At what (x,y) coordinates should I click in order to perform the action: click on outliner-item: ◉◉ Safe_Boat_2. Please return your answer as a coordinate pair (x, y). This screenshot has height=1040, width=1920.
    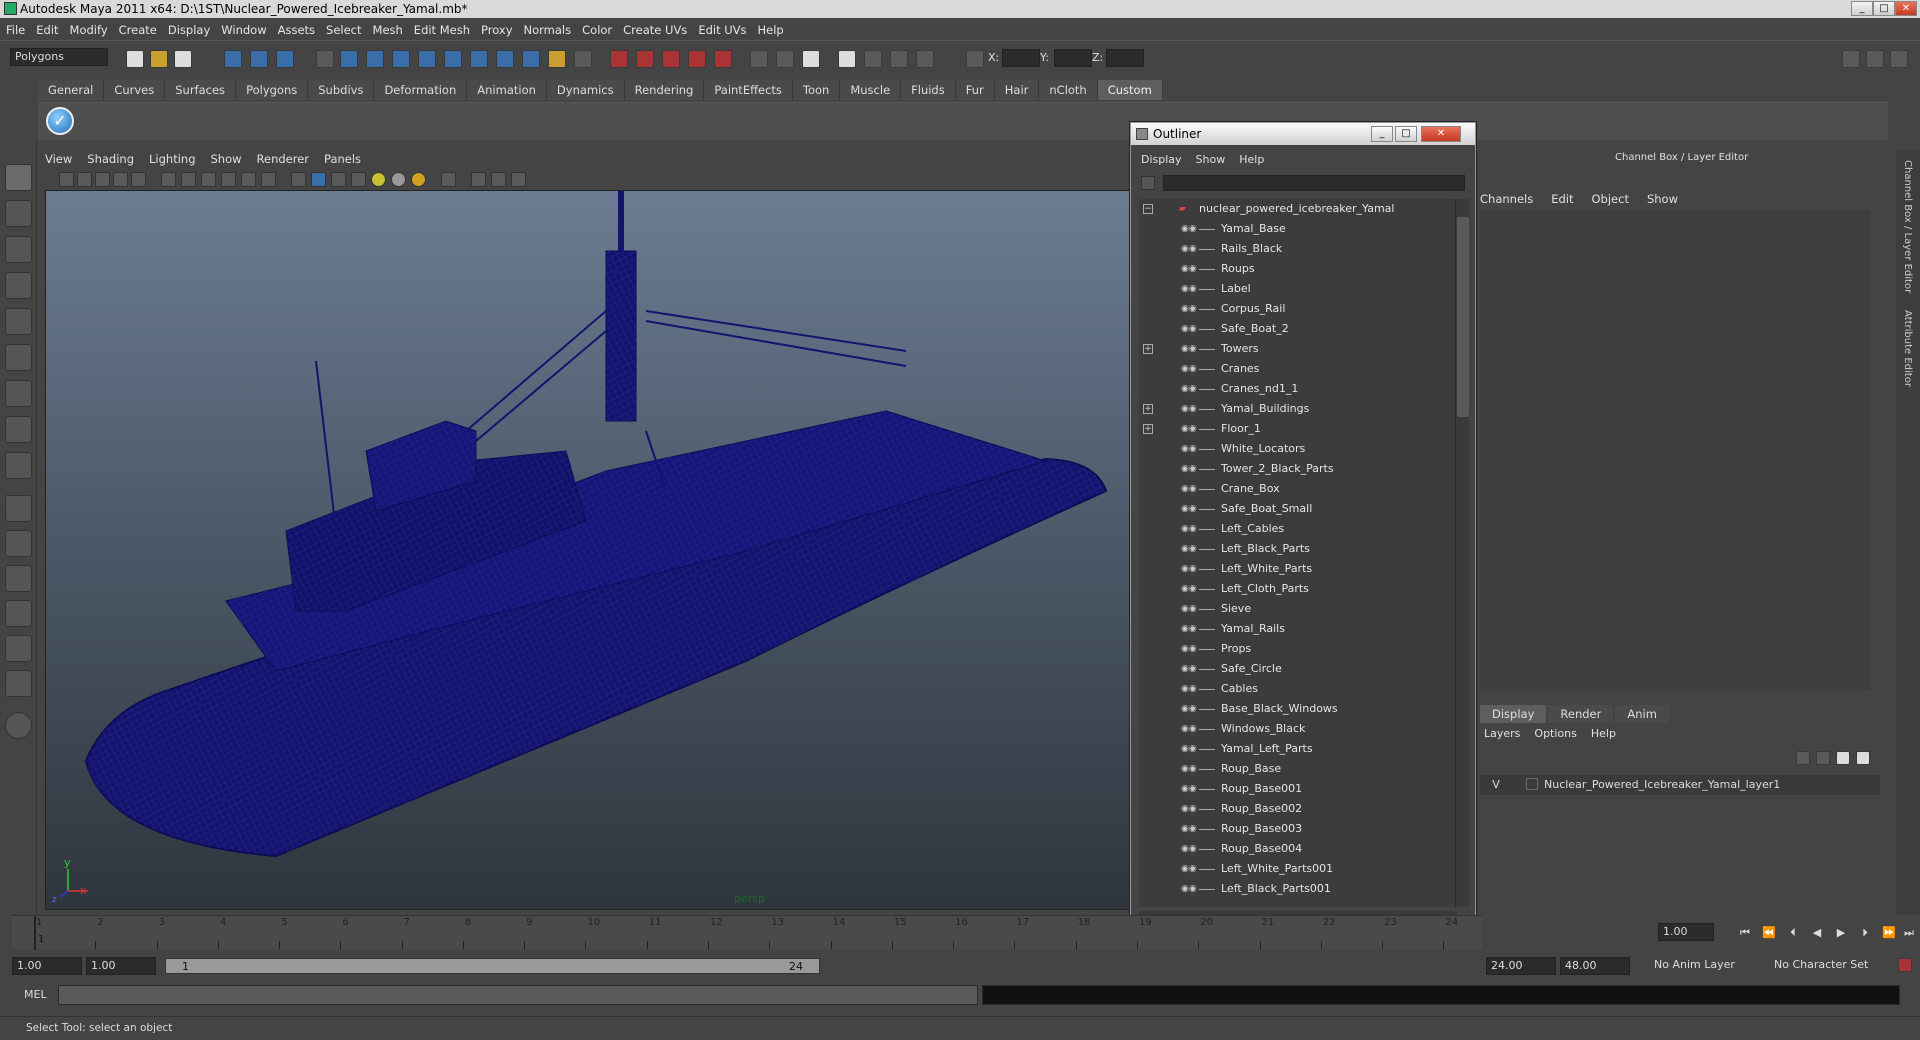
    Looking at the image, I should click on (1298, 329).